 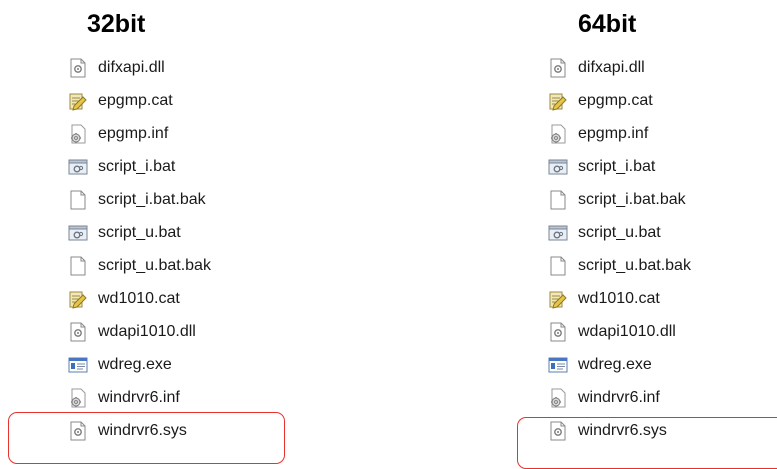 What do you see at coordinates (607, 24) in the screenshot?
I see `panel-heading: 64bit` at bounding box center [607, 24].